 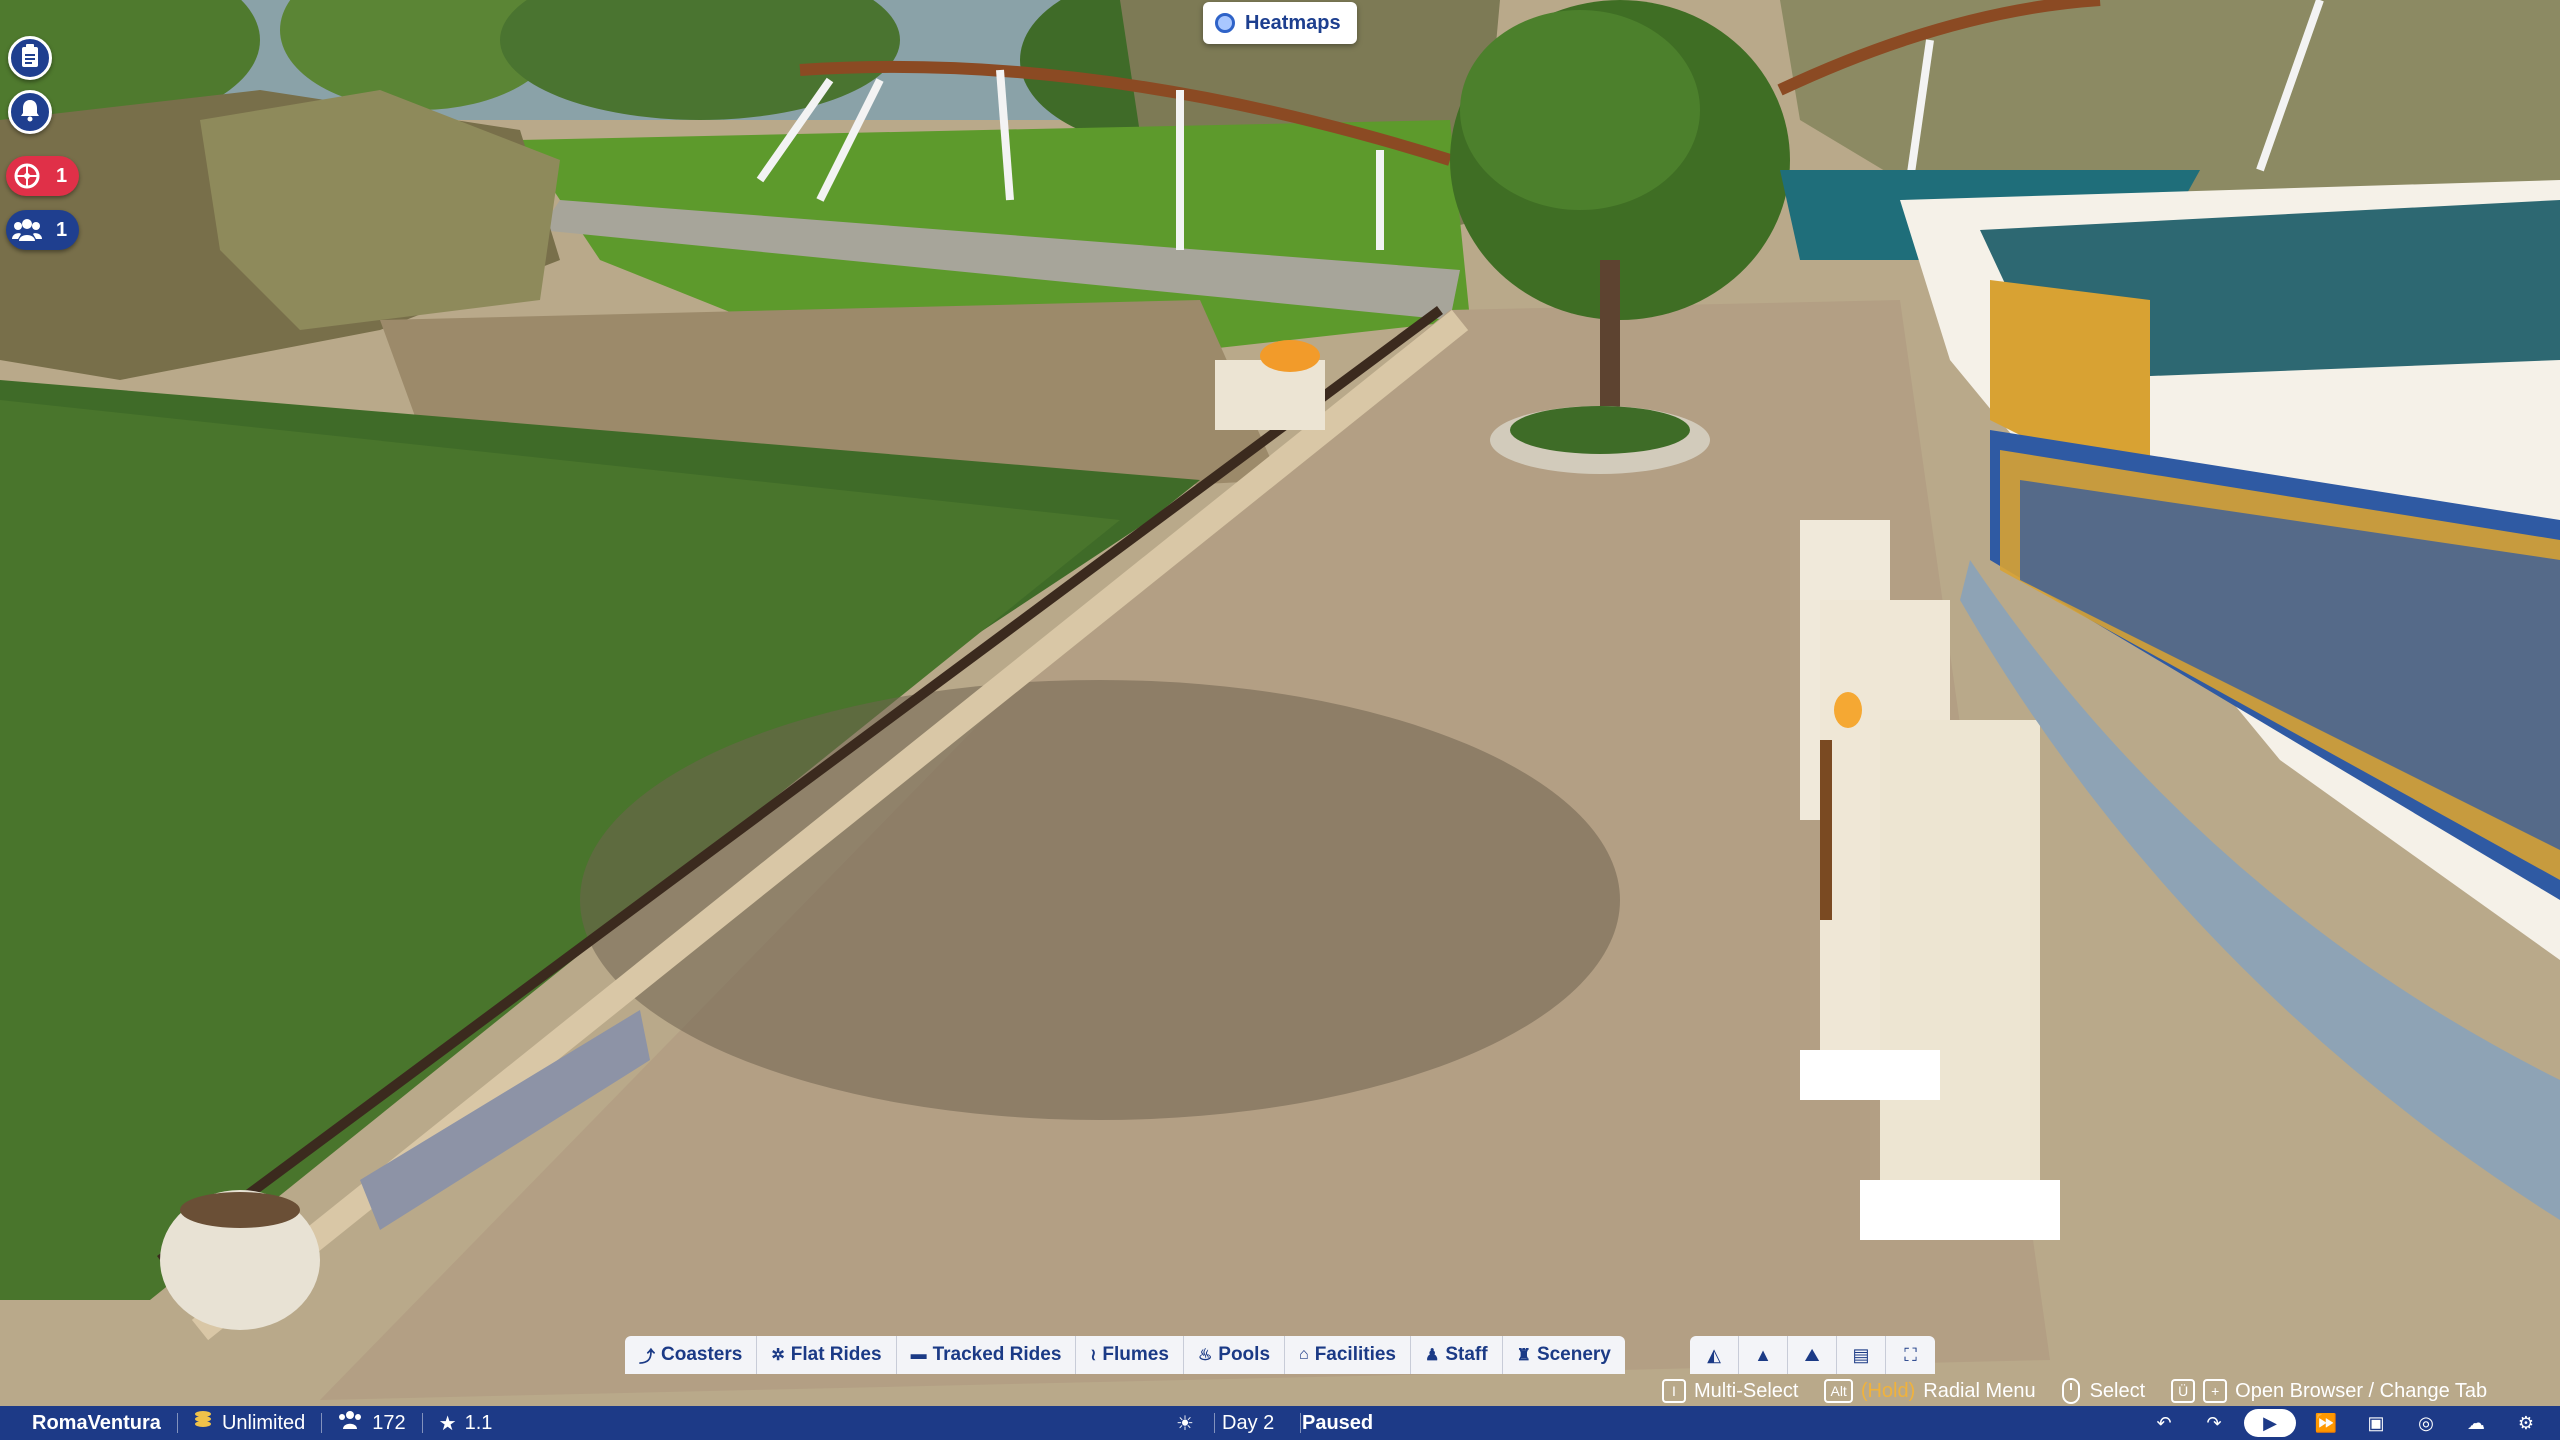 I want to click on park-name: RomaVentura, so click(x=96, y=1423).